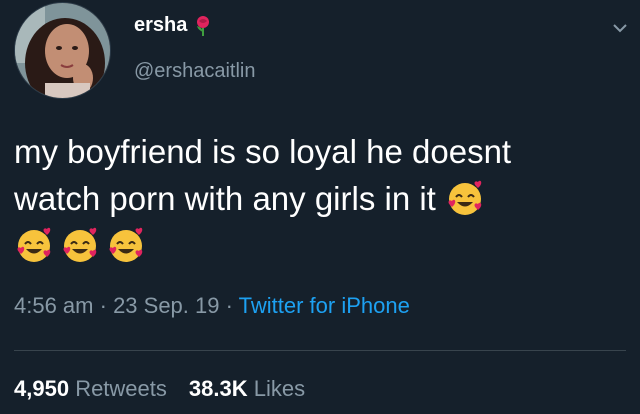 This screenshot has height=414, width=640. I want to click on avatar, so click(62, 50).